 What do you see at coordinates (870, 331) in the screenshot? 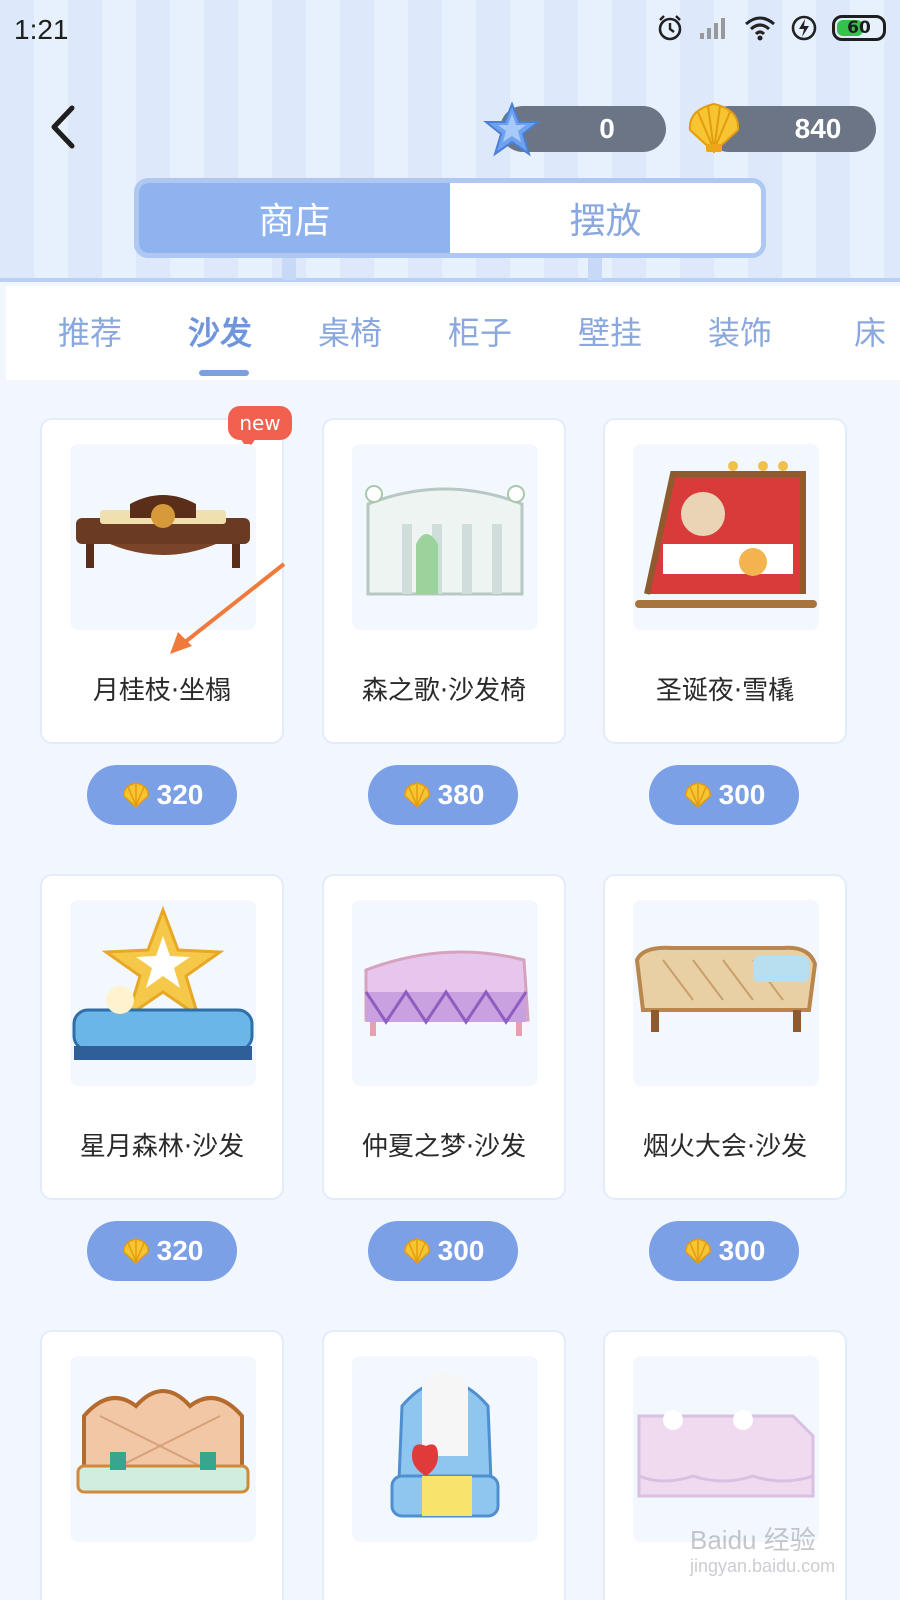
I see `tab-bed: 床` at bounding box center [870, 331].